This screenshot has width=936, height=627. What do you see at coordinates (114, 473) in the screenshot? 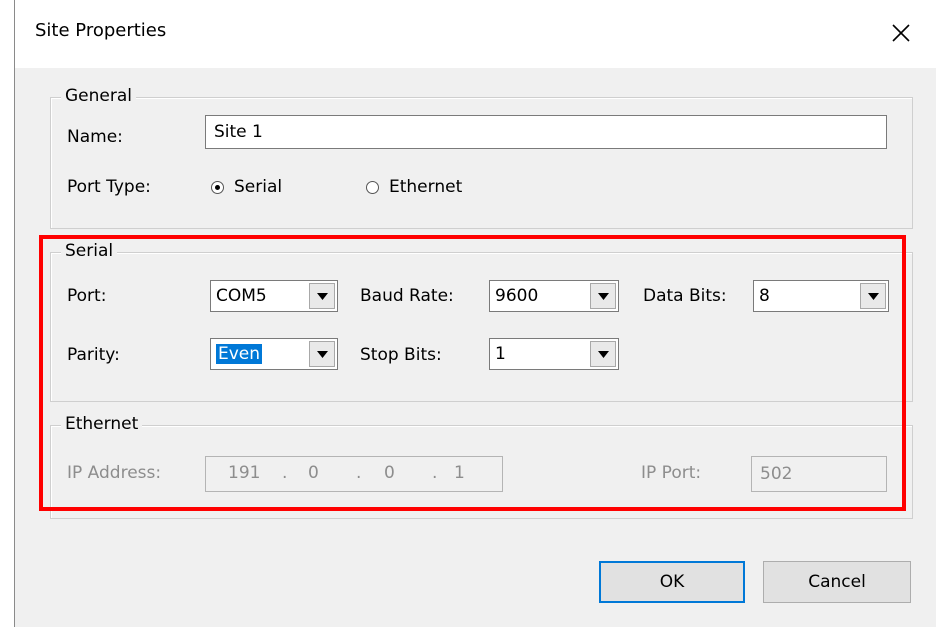
I see `ip-address-label: IP Address:` at bounding box center [114, 473].